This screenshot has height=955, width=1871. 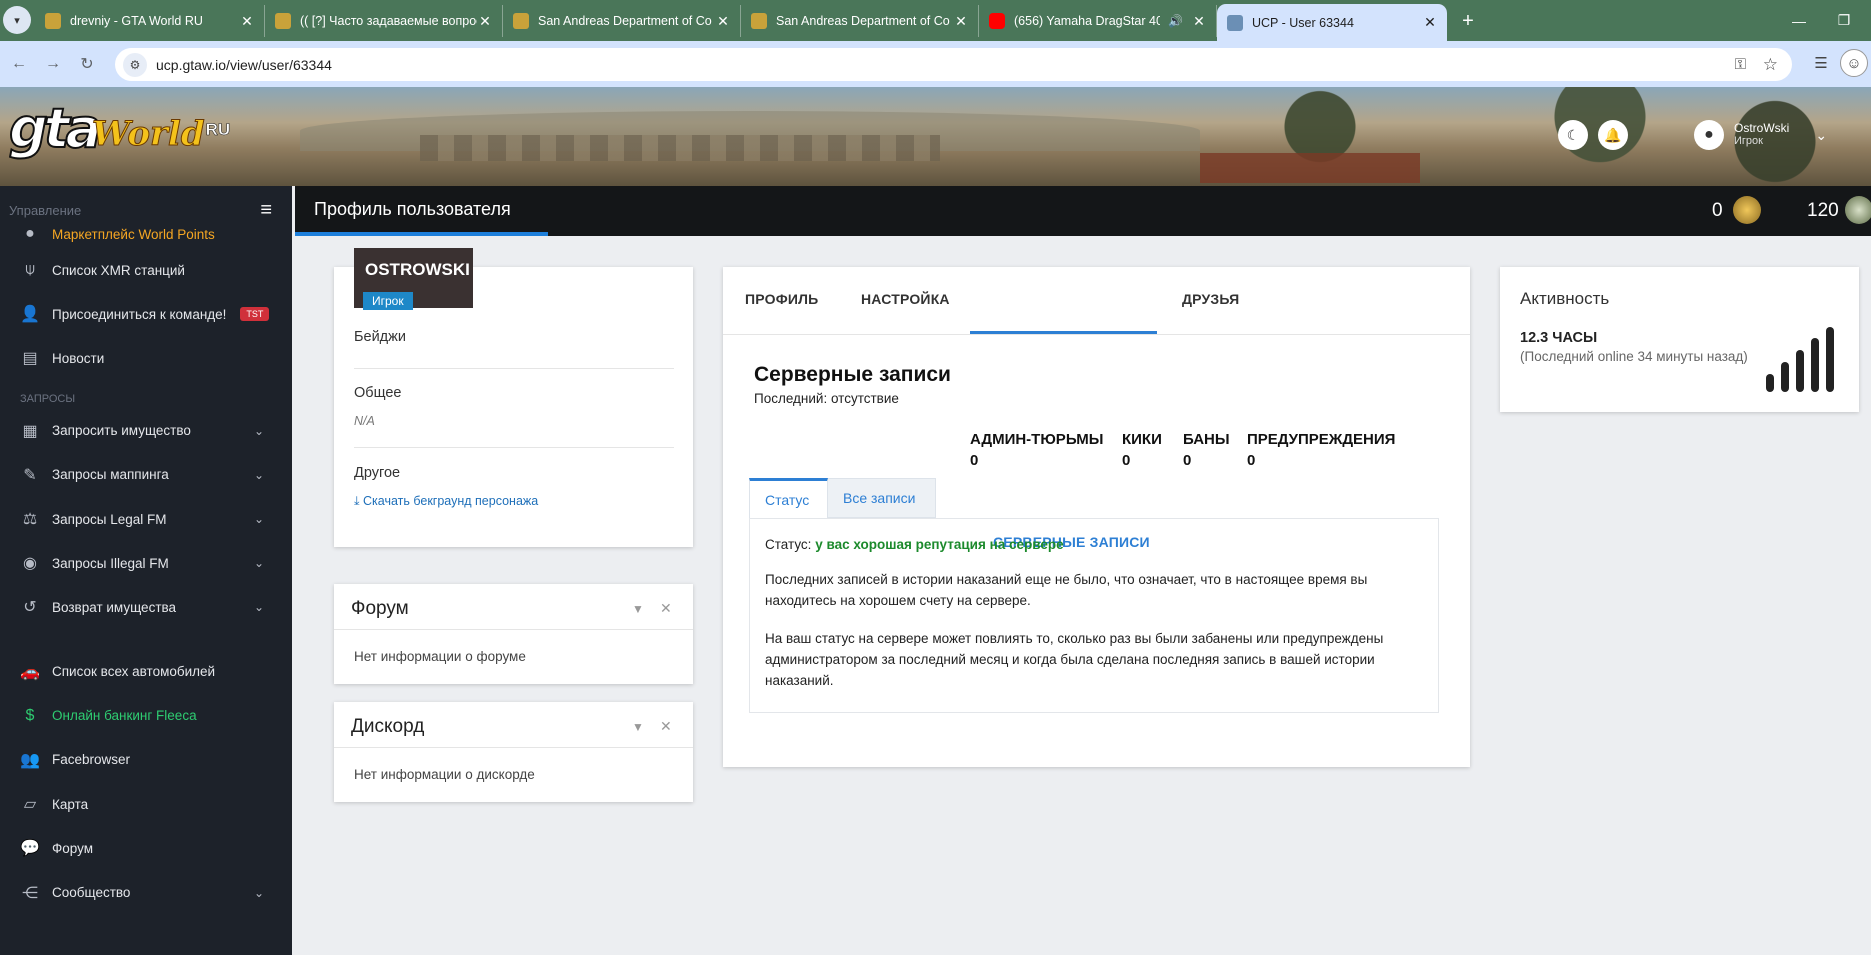 I want to click on download-background-link: ⤓ Скачать бекграунд персонажа, so click(x=446, y=501).